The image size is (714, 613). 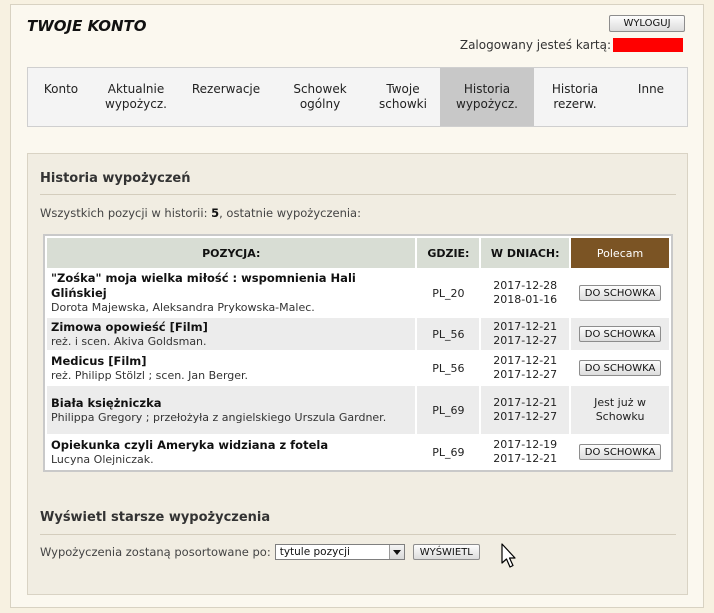 What do you see at coordinates (87, 26) in the screenshot?
I see `page-title: TWOJE KONTO` at bounding box center [87, 26].